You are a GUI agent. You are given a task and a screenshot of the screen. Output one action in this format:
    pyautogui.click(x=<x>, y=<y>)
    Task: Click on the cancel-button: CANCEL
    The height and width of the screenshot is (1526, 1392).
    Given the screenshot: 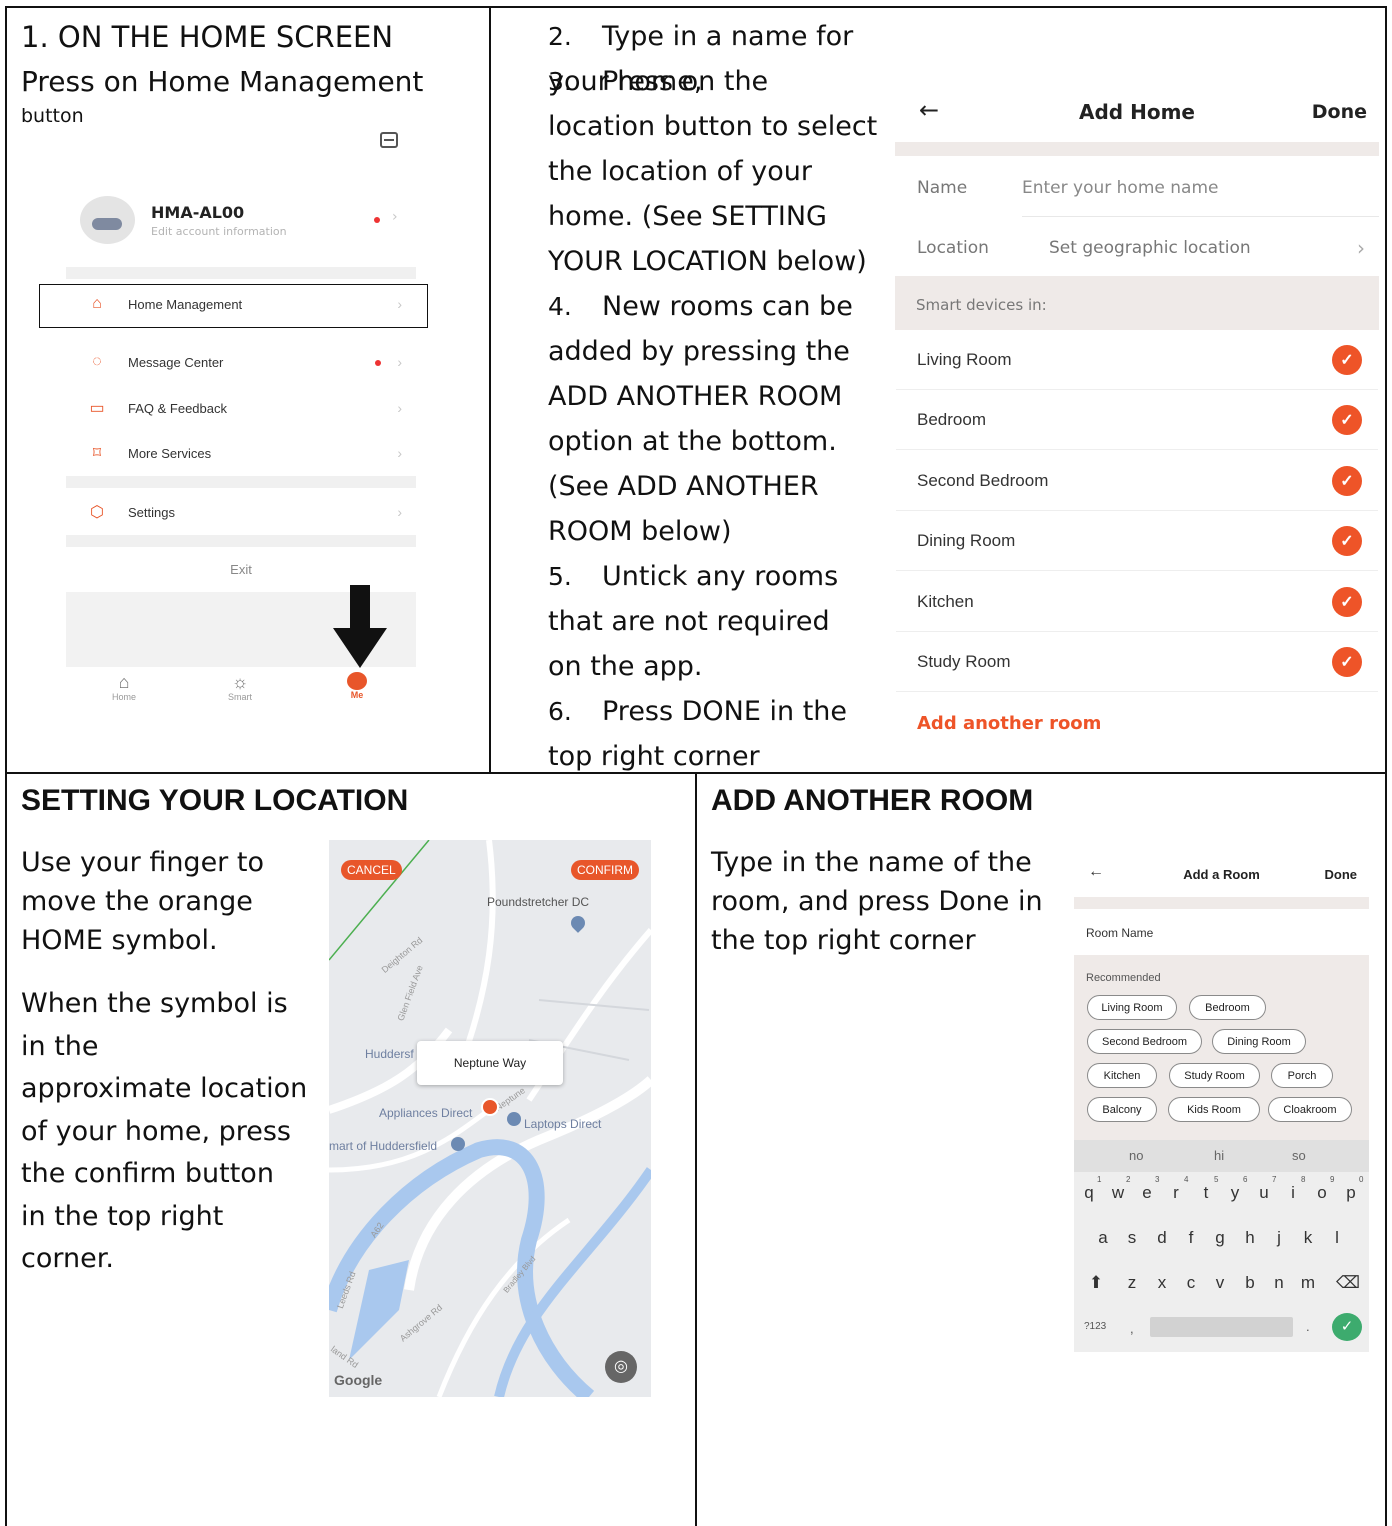 What is the action you would take?
    pyautogui.click(x=371, y=870)
    